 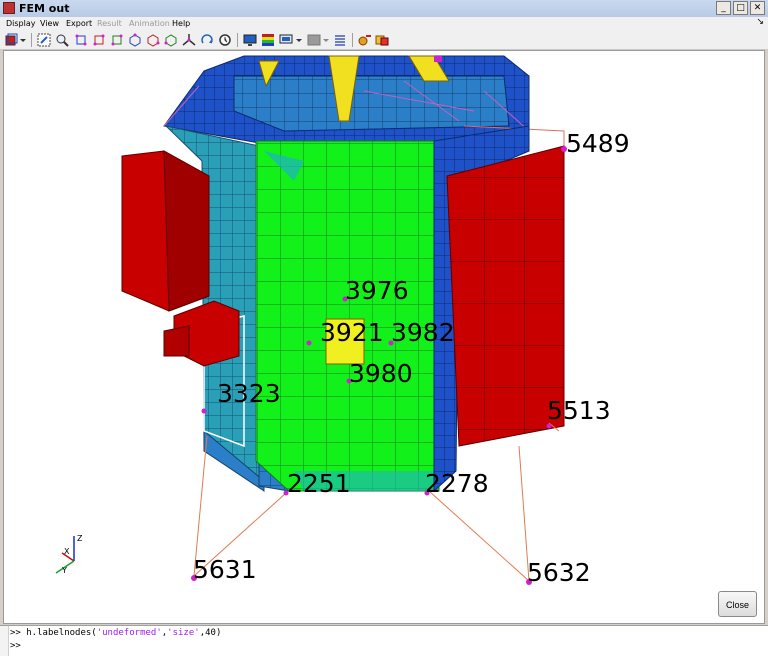 What do you see at coordinates (760, 22) in the screenshot?
I see `menu-overflow-icon: ↘` at bounding box center [760, 22].